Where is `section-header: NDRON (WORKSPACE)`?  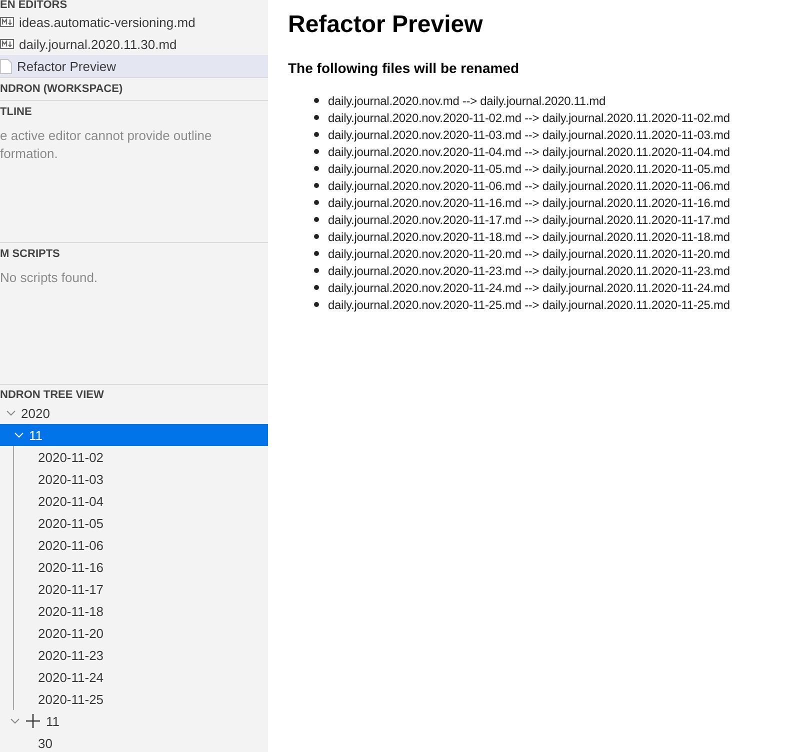 section-header: NDRON (WORKSPACE) is located at coordinates (61, 89).